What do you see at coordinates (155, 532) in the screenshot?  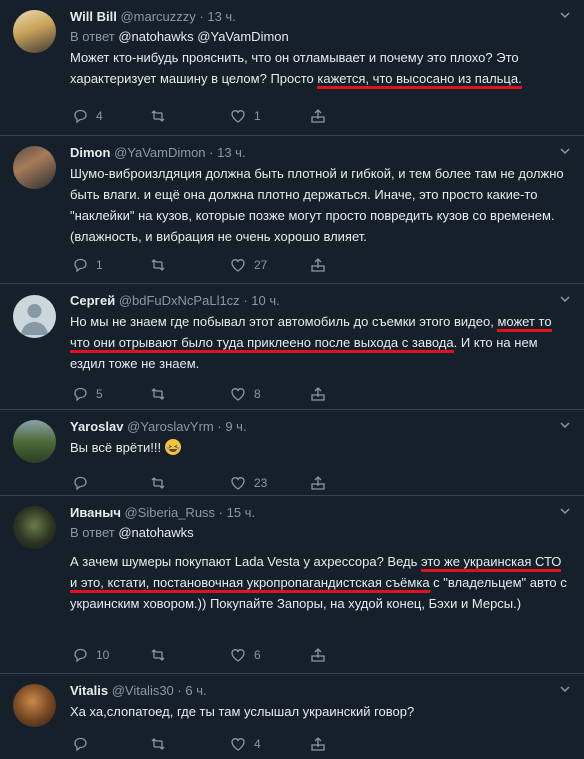 I see `reply-to-handles: @natohawks` at bounding box center [155, 532].